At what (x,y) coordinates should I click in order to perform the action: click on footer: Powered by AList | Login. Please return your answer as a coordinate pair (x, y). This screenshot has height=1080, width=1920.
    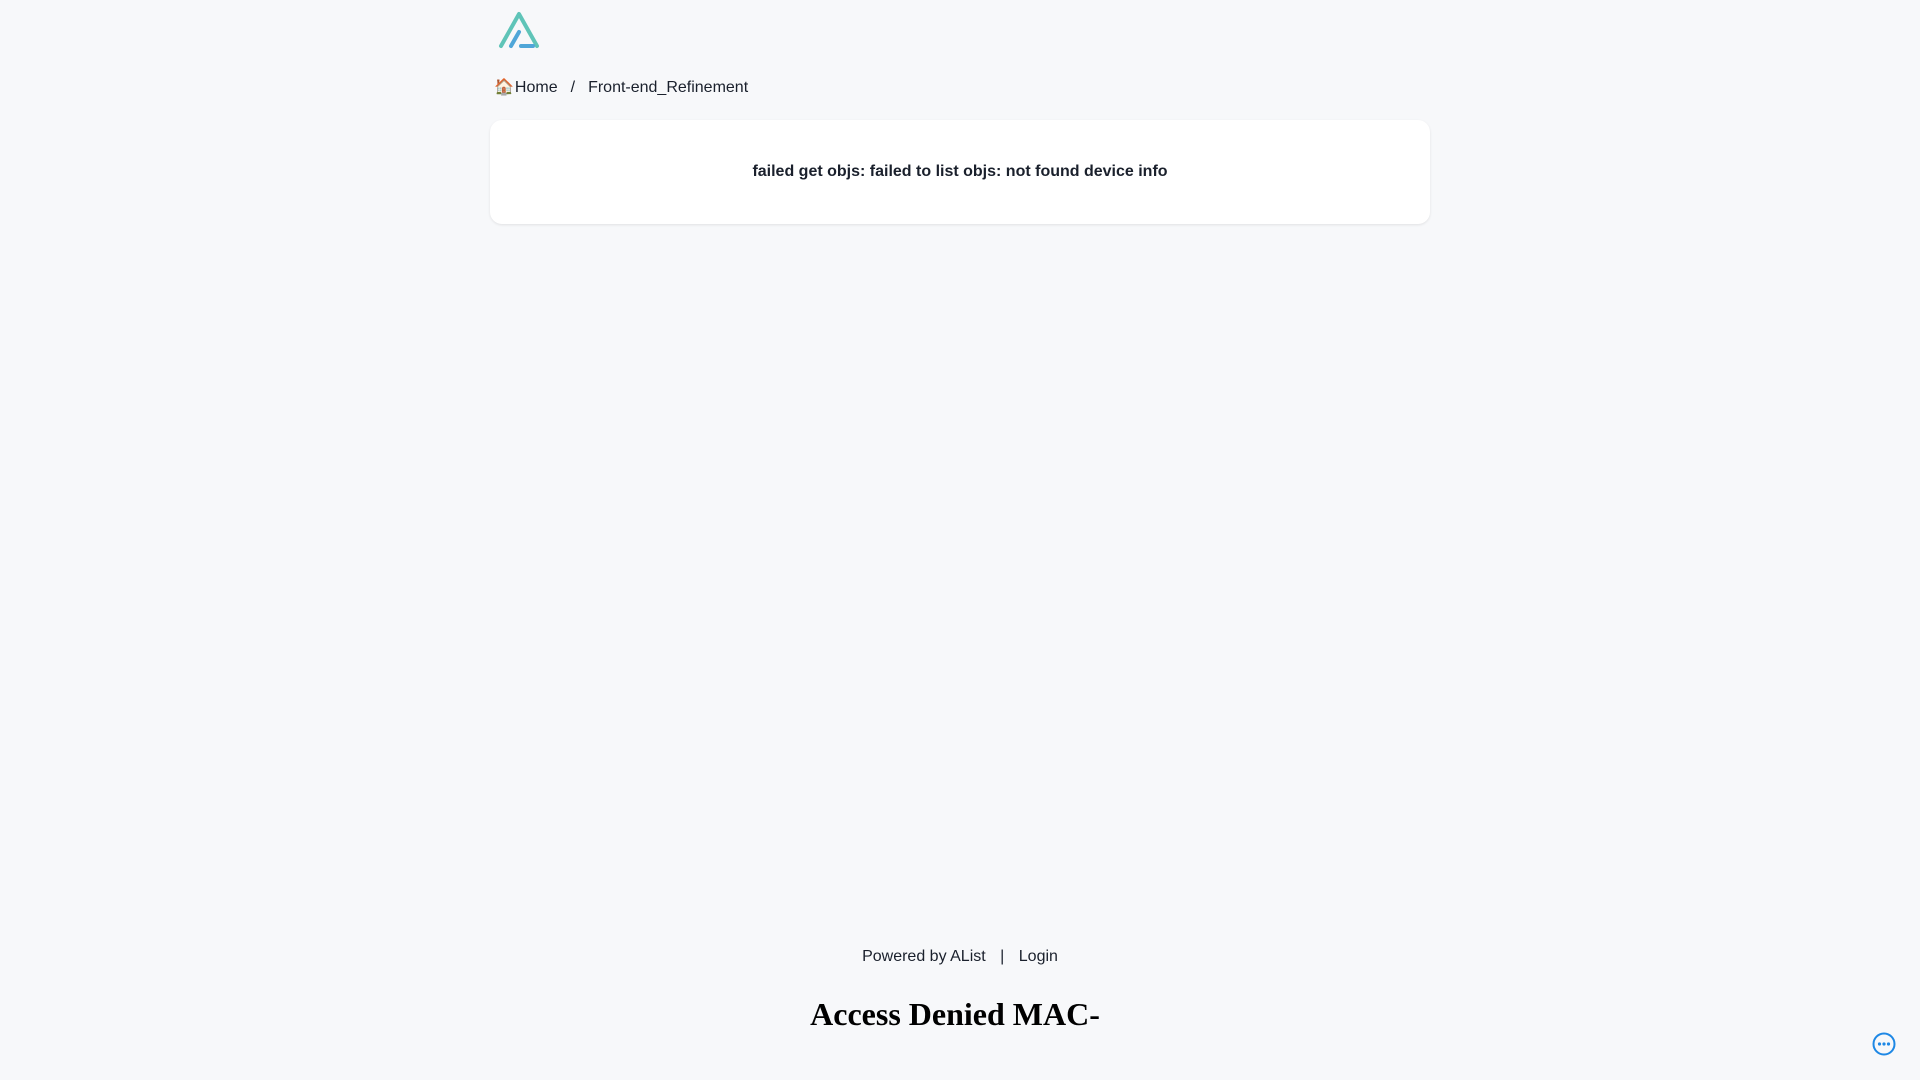
    Looking at the image, I should click on (960, 957).